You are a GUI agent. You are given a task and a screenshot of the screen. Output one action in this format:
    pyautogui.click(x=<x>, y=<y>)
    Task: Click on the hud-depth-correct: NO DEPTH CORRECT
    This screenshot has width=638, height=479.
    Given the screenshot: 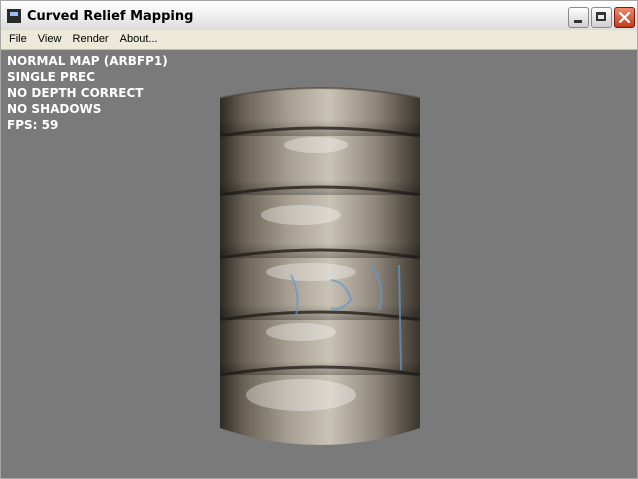 What is the action you would take?
    pyautogui.click(x=75, y=93)
    